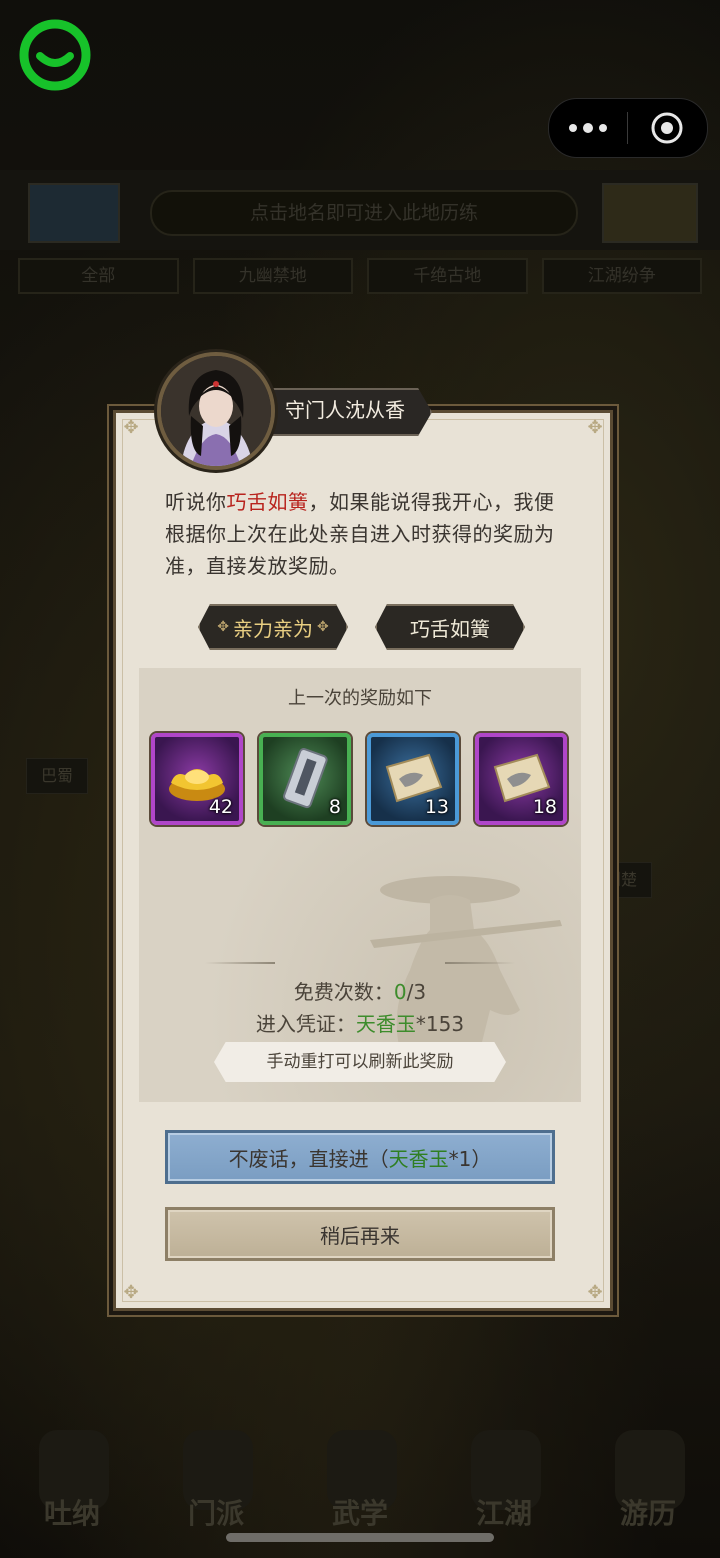 The image size is (720, 1558). I want to click on capsule-menu, so click(628, 128).